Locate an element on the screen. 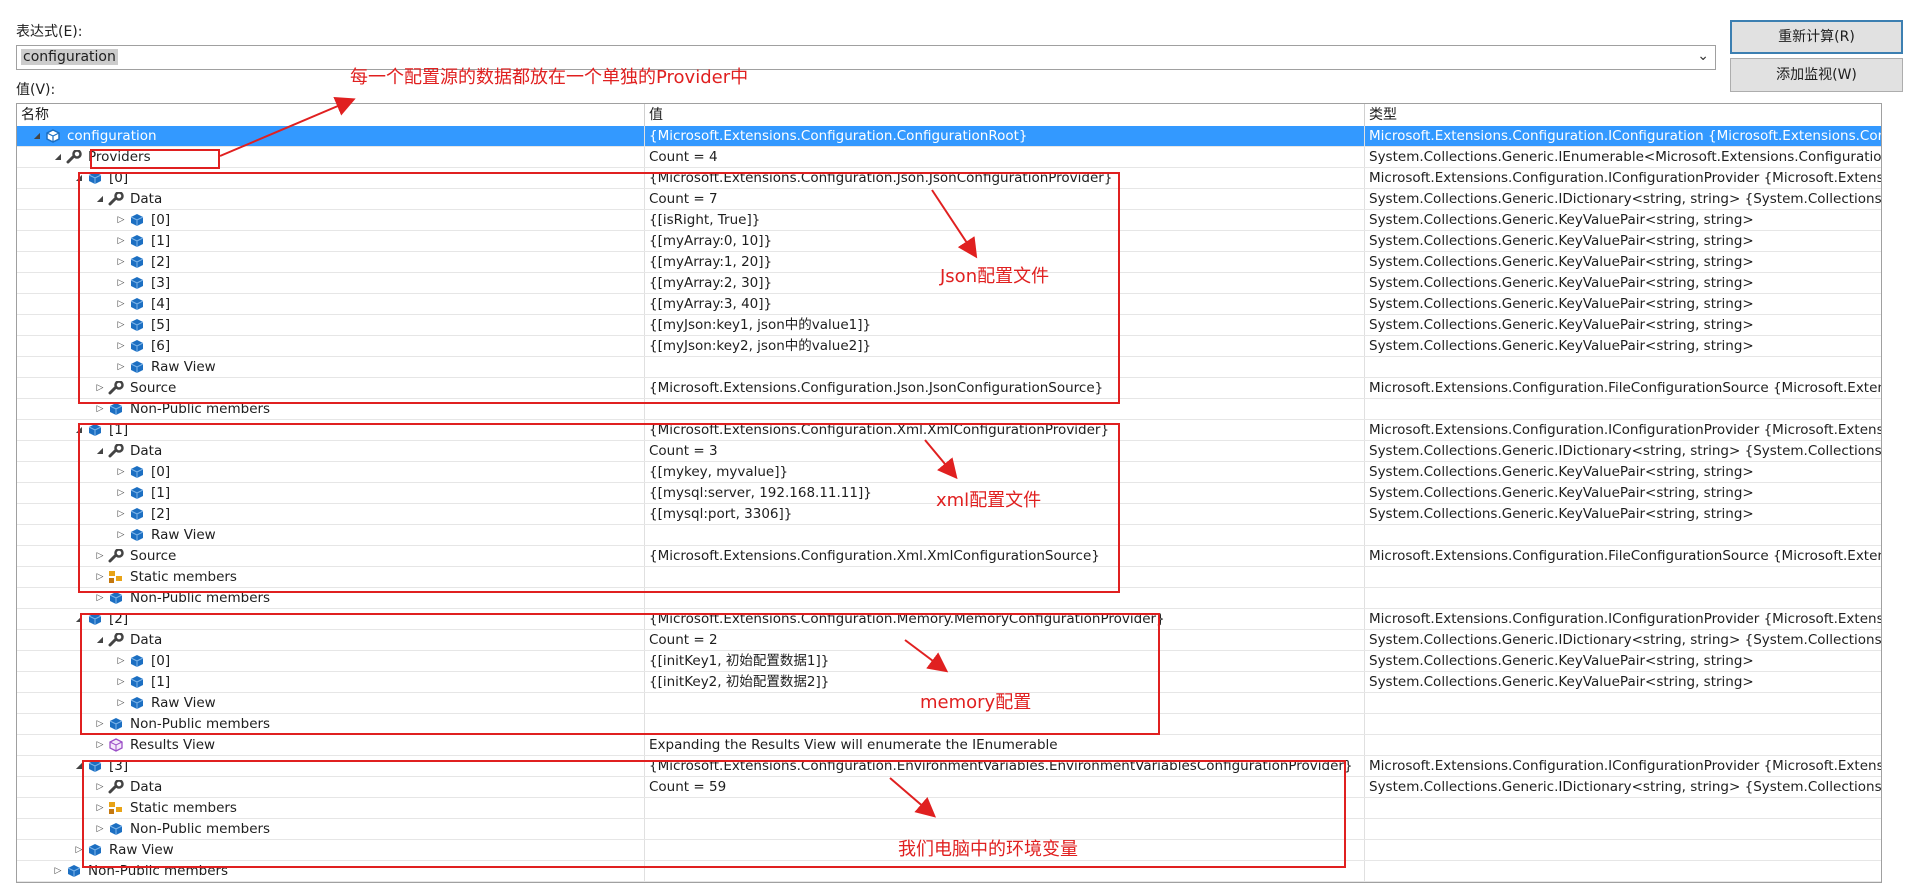  chevron-down-icon: ⌄ is located at coordinates (1703, 56).